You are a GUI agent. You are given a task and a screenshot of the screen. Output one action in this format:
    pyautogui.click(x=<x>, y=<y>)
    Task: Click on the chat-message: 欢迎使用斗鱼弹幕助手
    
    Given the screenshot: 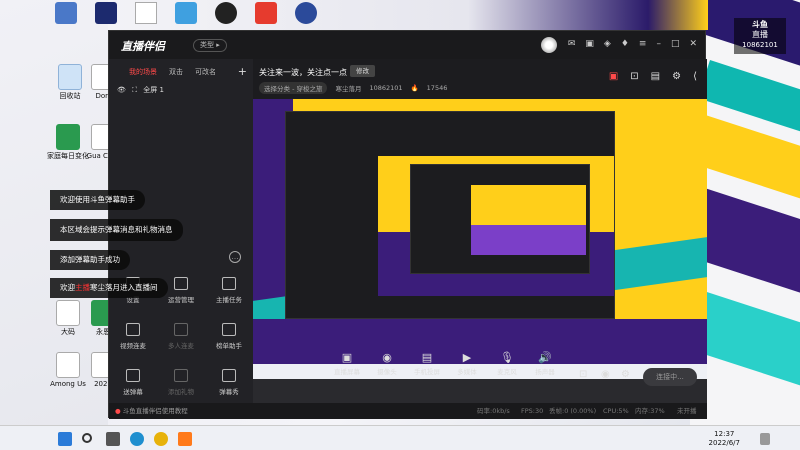 What is the action you would take?
    pyautogui.click(x=97, y=200)
    